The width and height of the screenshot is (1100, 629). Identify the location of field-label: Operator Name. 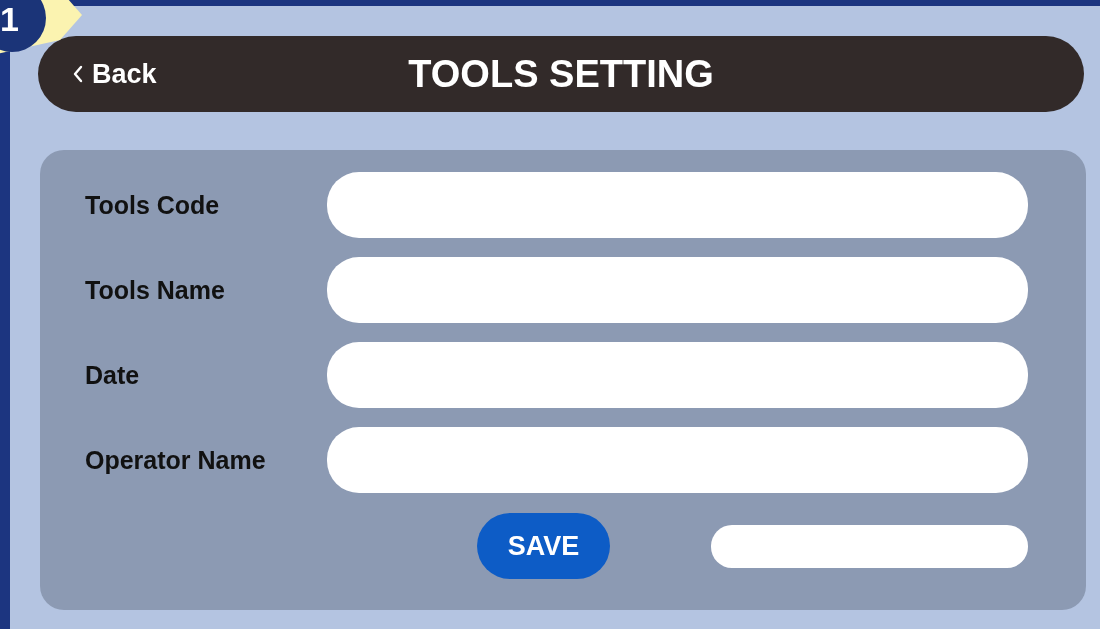
(176, 460).